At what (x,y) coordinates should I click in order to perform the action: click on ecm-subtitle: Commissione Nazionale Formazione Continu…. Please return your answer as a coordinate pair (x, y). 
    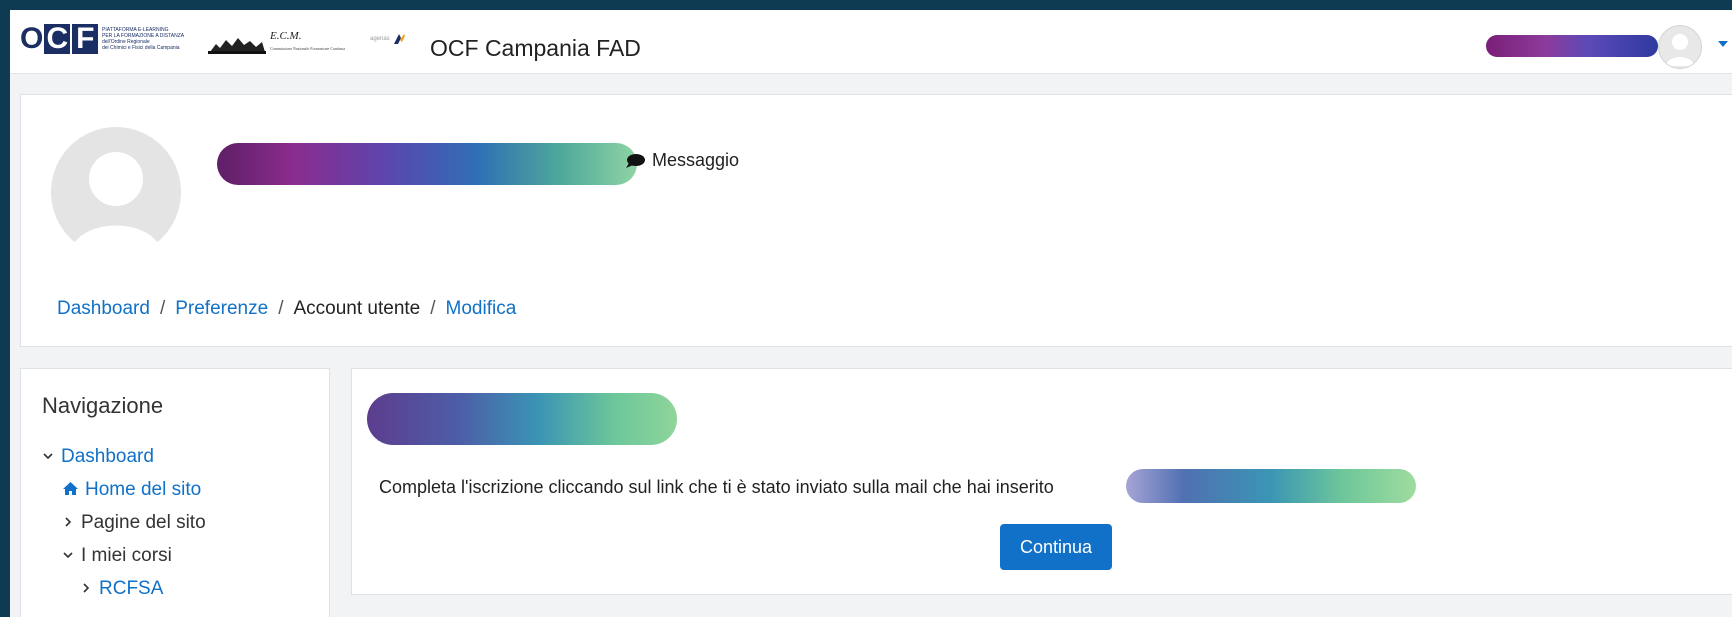
    Looking at the image, I should click on (307, 48).